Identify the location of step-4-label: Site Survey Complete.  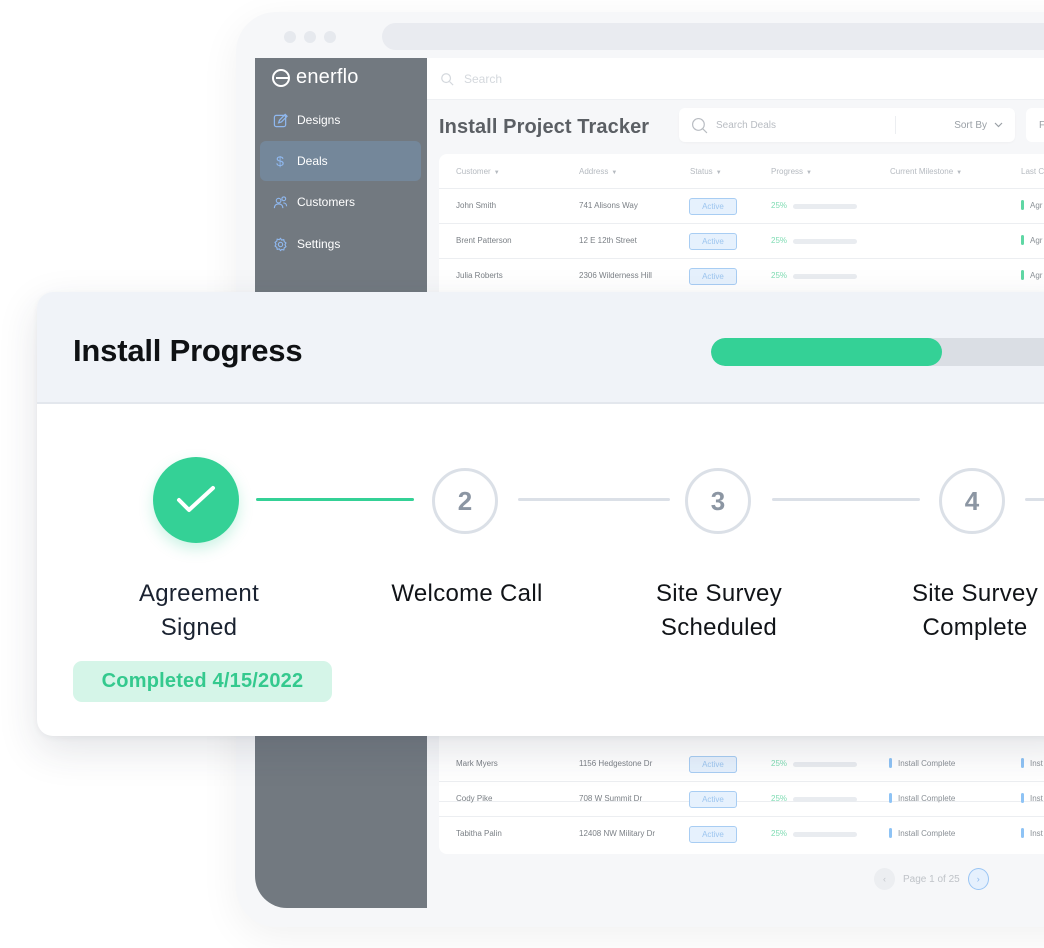
(949, 611).